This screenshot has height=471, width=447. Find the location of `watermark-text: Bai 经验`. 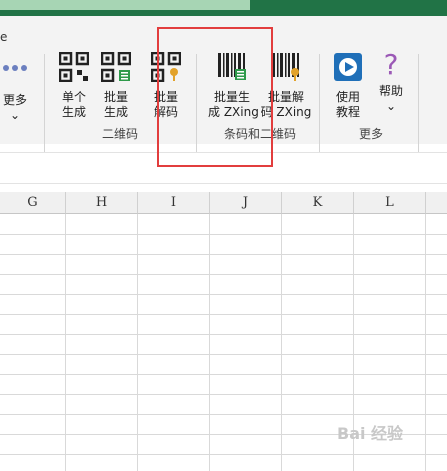

watermark-text: Bai 经验 is located at coordinates (370, 433).